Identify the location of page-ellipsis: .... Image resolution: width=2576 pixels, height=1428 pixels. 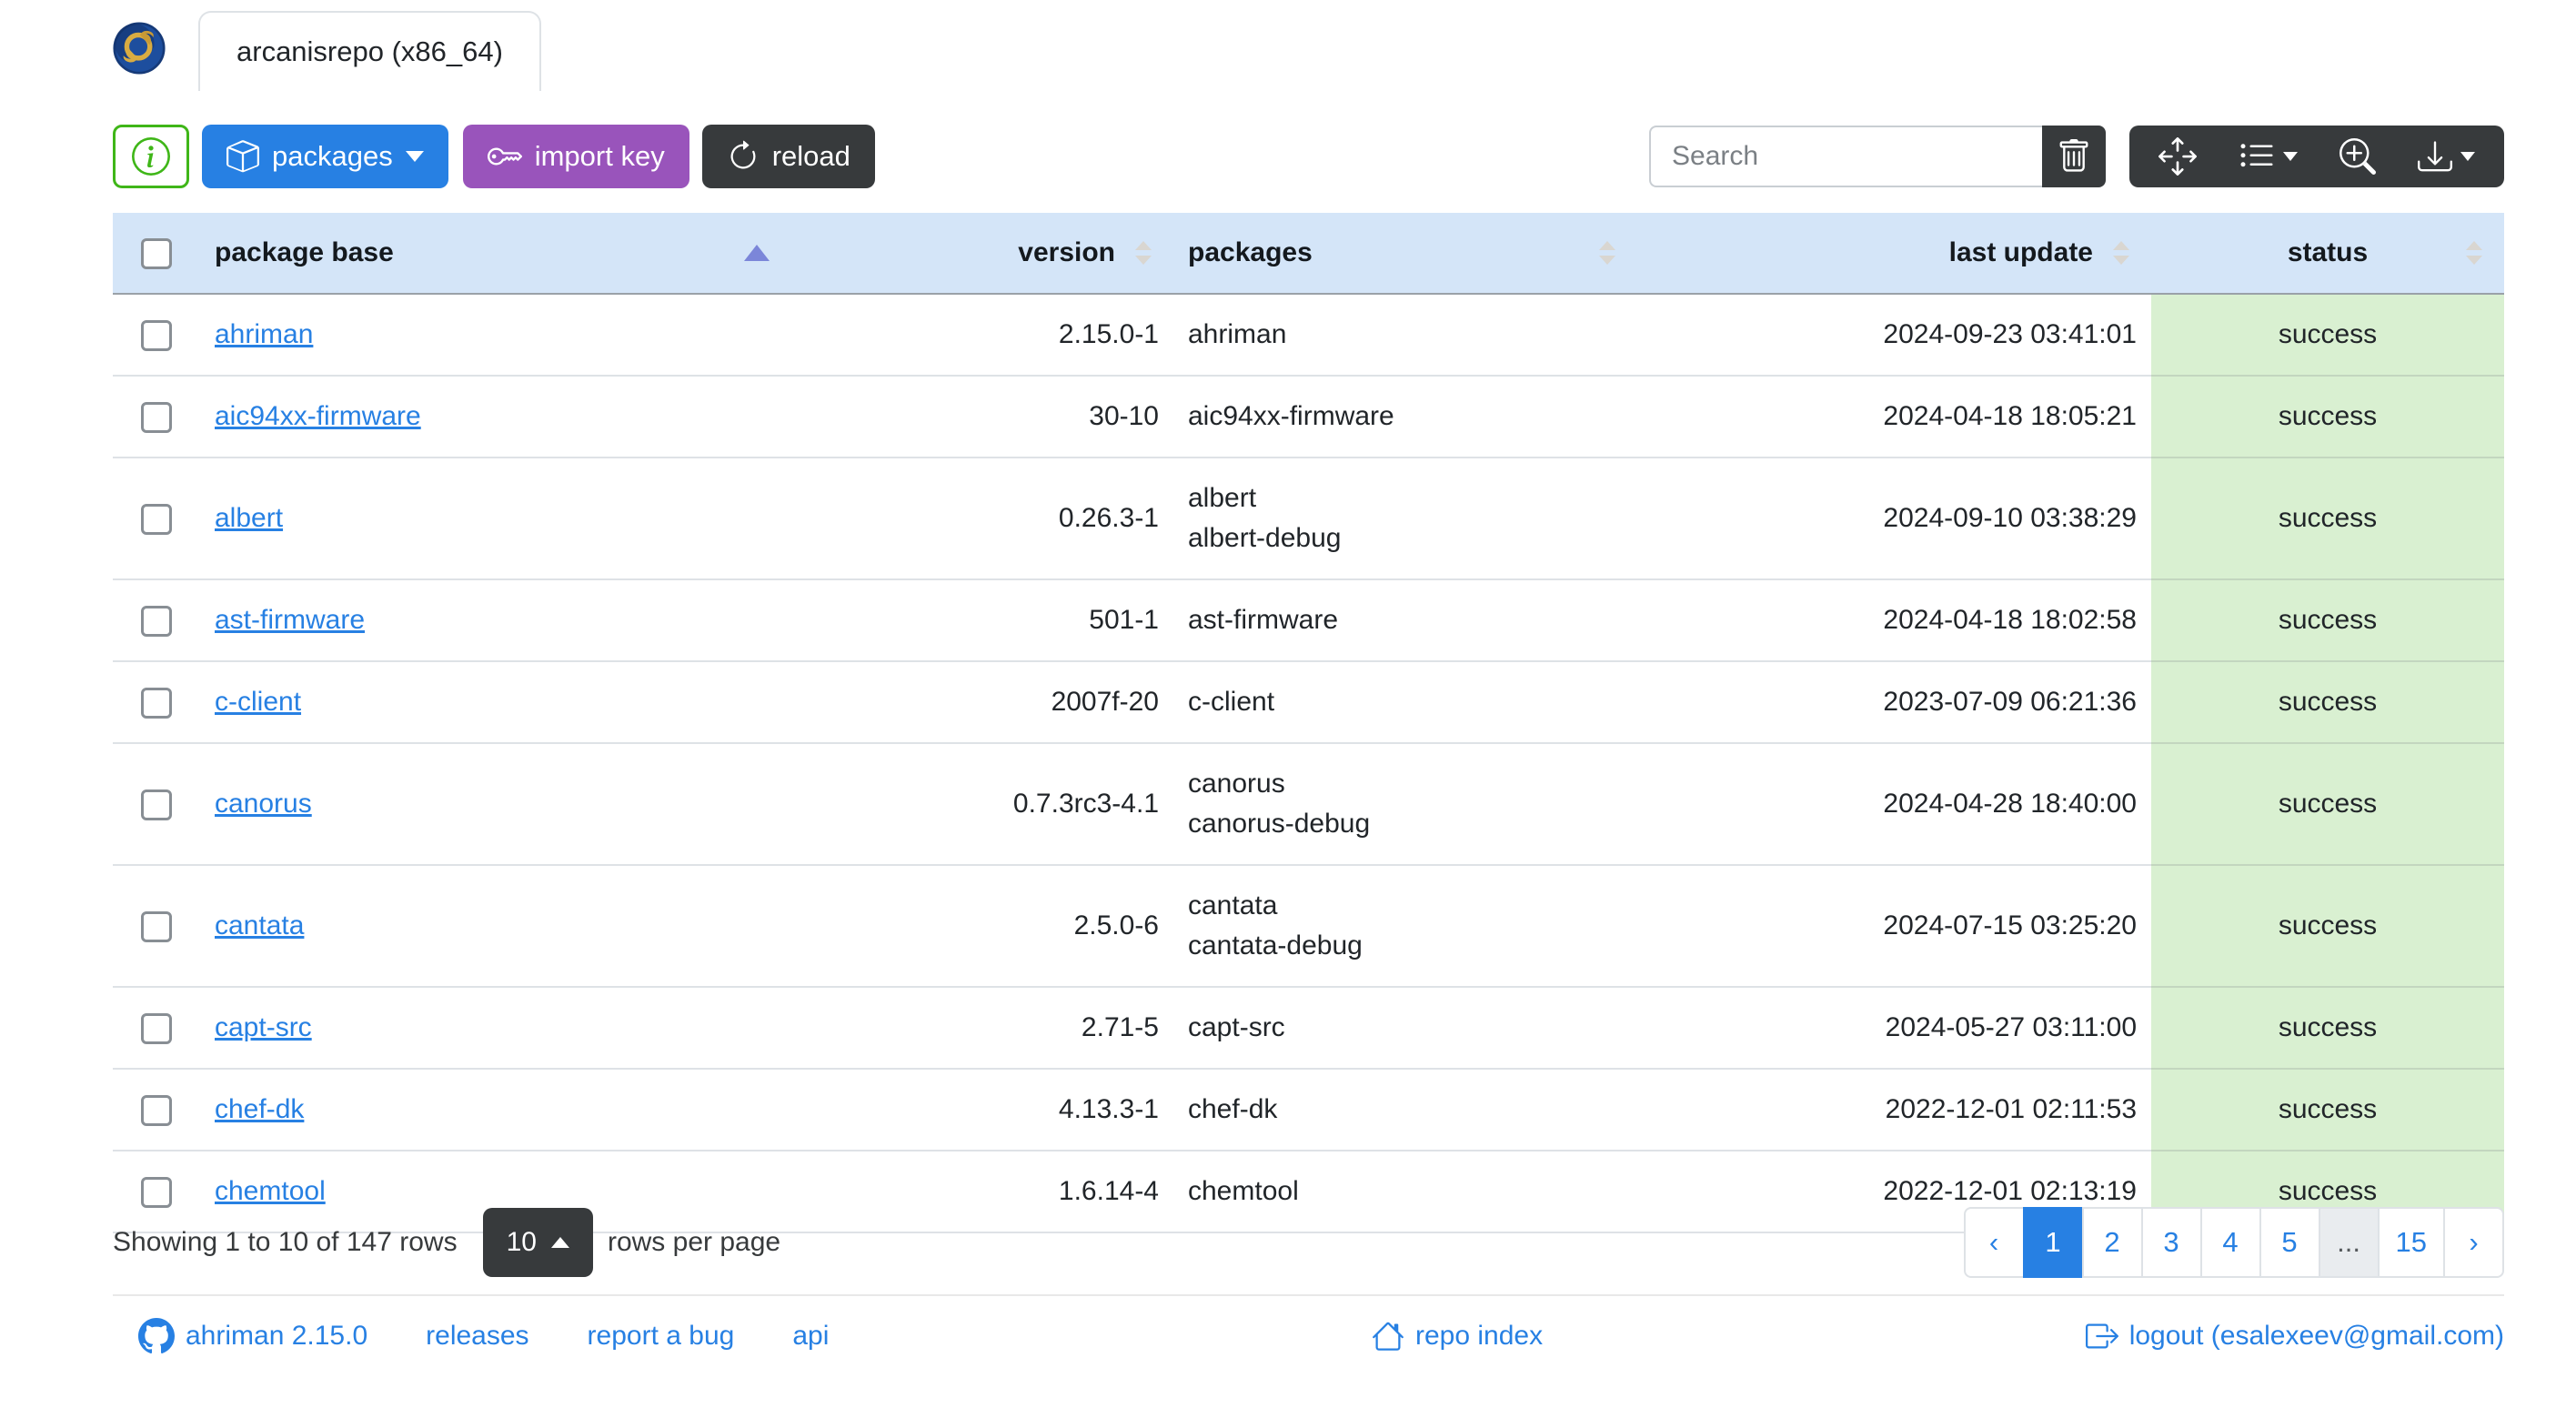
(2349, 1243).